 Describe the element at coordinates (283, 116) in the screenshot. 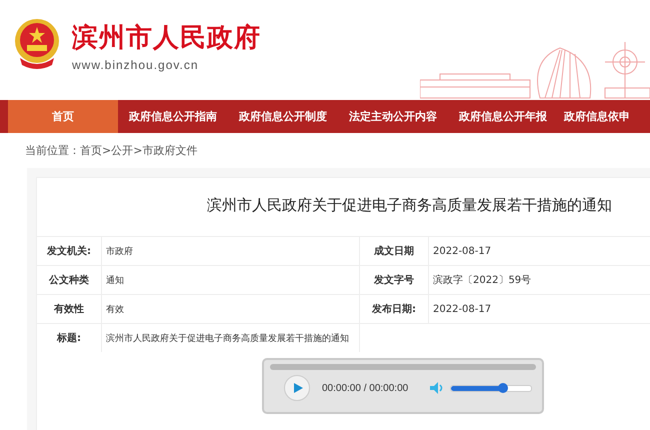

I see `nav-tab: 政府信息公开制度` at that location.